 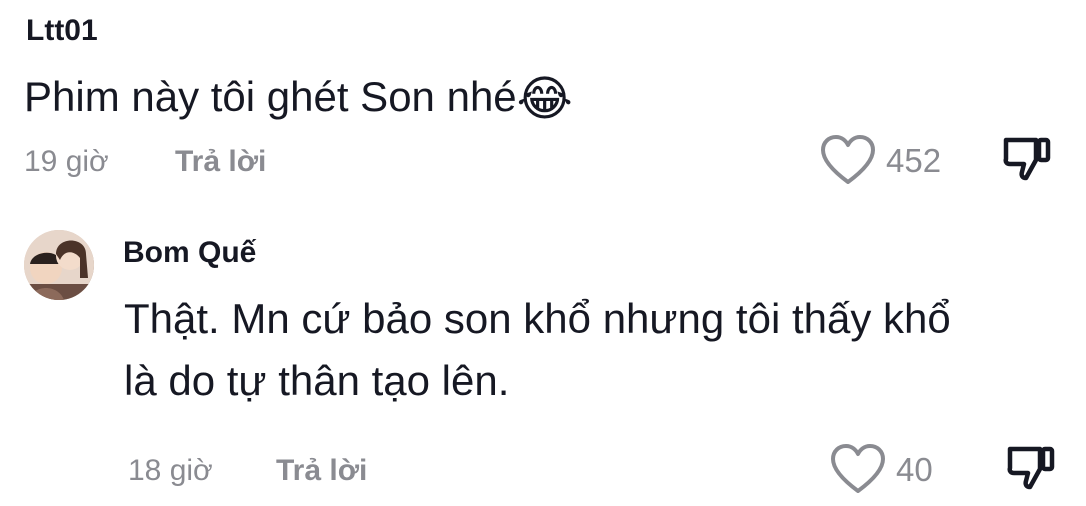 What do you see at coordinates (62, 31) in the screenshot?
I see `comment-username: Ltt01` at bounding box center [62, 31].